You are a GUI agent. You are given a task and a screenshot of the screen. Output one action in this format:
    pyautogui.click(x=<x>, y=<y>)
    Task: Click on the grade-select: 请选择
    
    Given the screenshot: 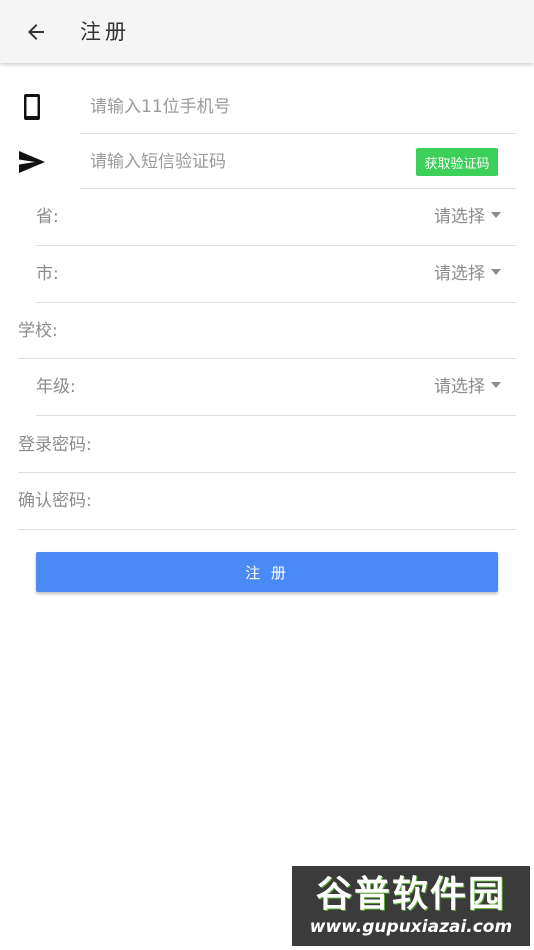 What is the action you would take?
    pyautogui.click(x=467, y=387)
    